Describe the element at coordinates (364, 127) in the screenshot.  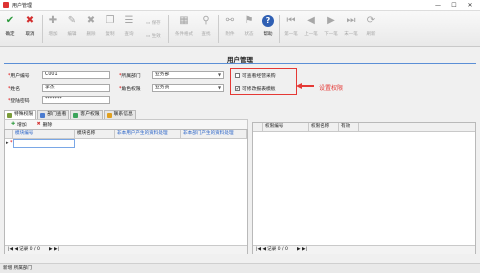
I see `right-grid-header: 权限编号 权限名称 有效` at that location.